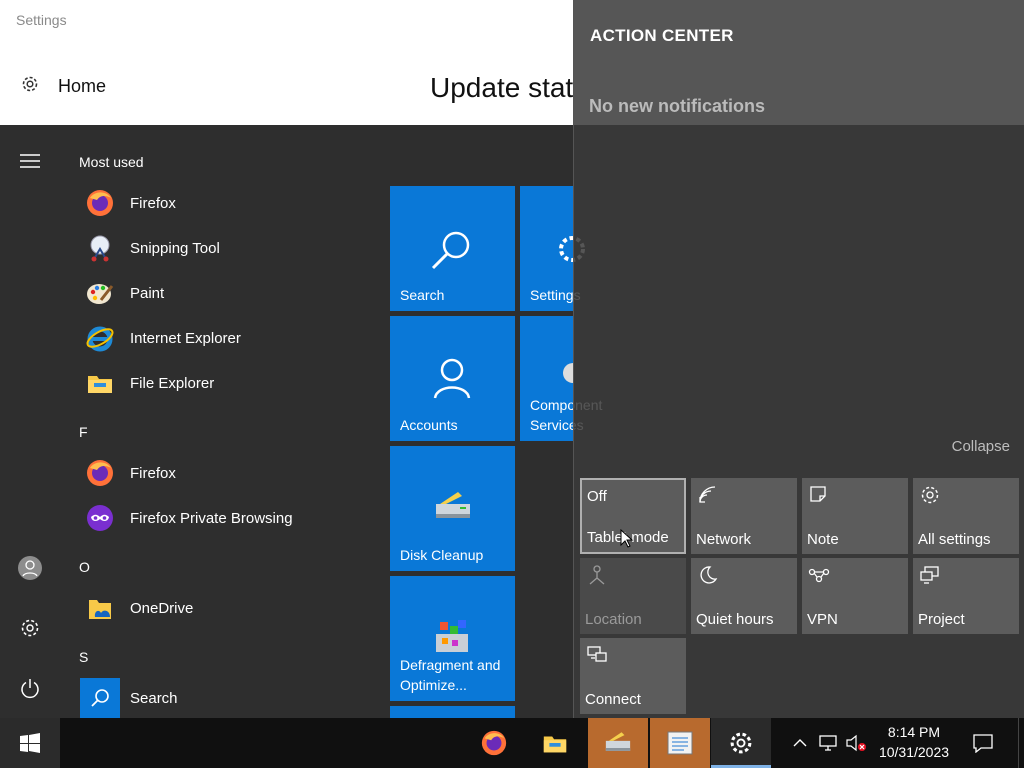  What do you see at coordinates (30, 743) in the screenshot?
I see `start-button` at bounding box center [30, 743].